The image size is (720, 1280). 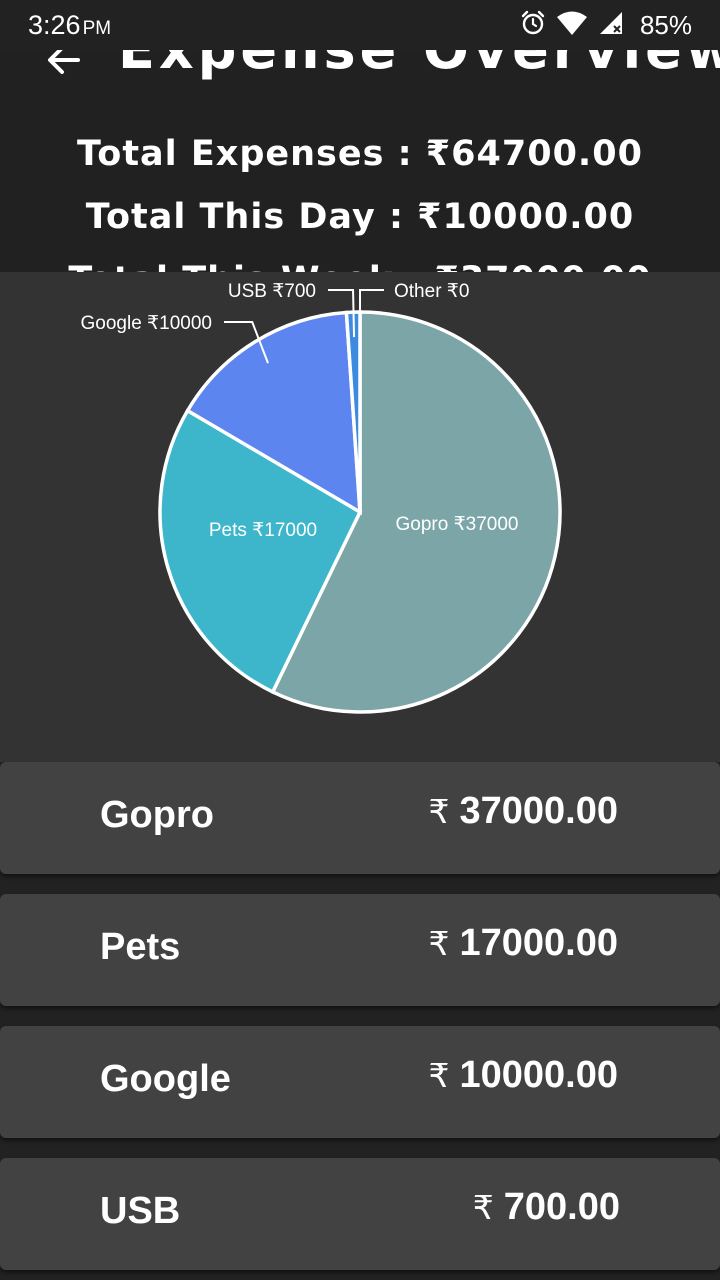 I want to click on category-card-gopro: Gopro ₹37000.00, so click(x=360, y=818).